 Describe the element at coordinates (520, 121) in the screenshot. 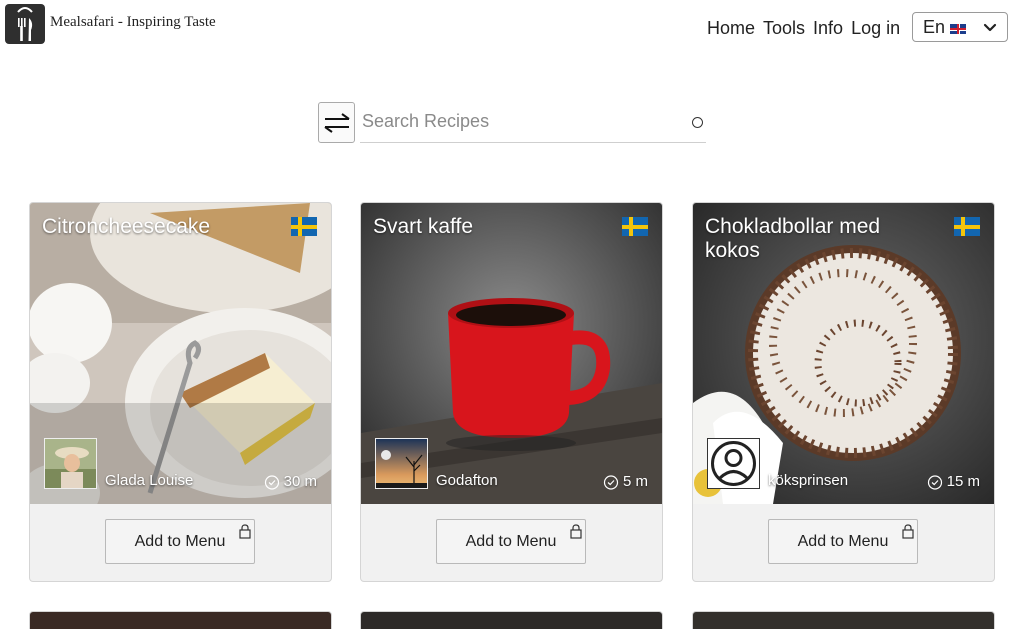

I see `search-input` at that location.